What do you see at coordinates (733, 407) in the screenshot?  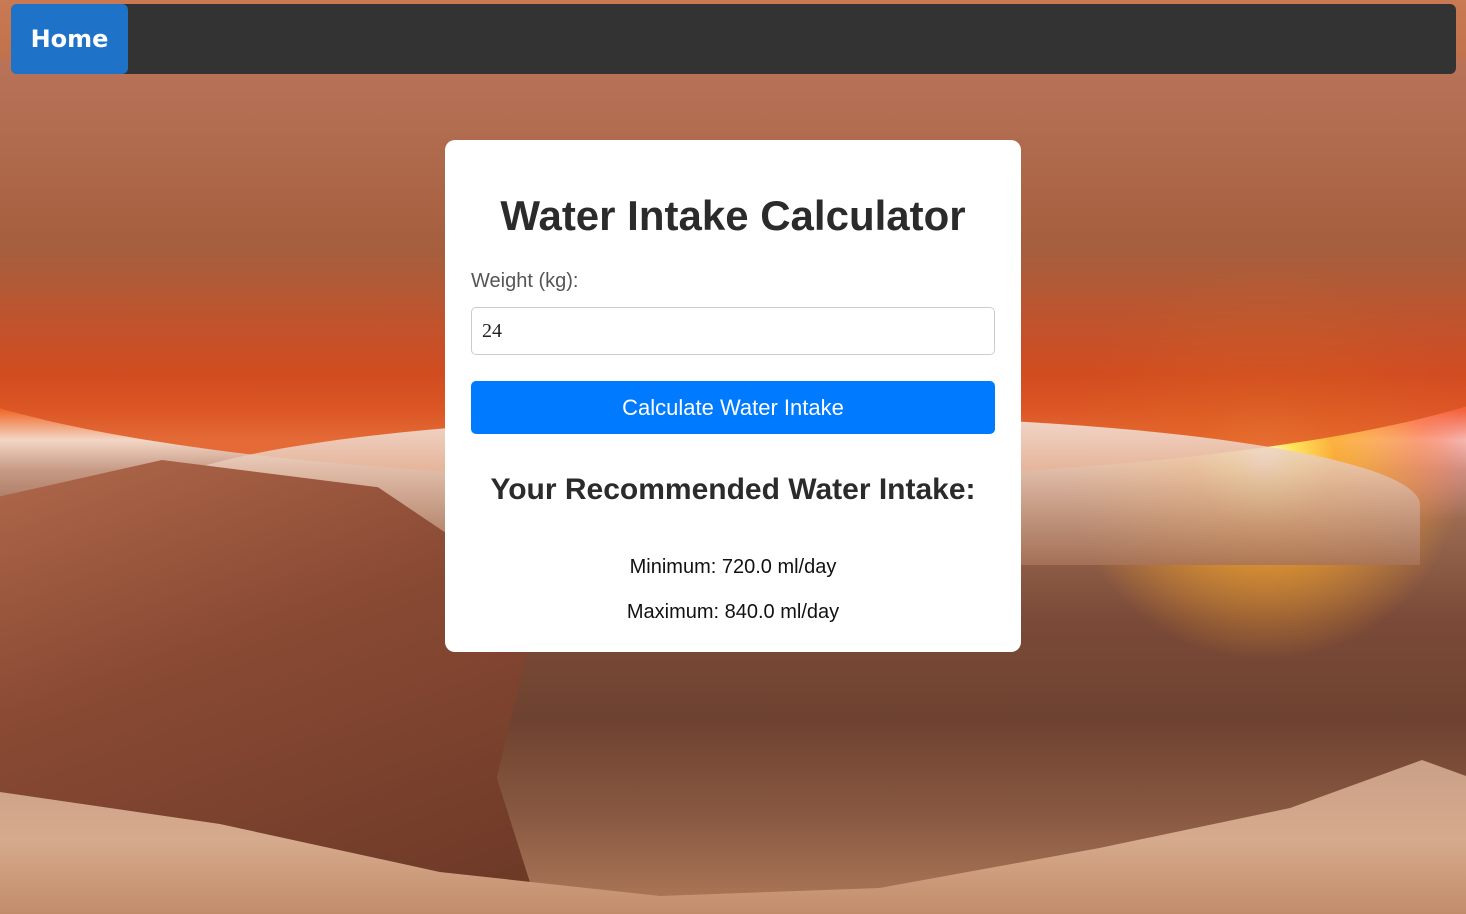 I see `calculate-water-intake-button: Calculate Water Intake` at bounding box center [733, 407].